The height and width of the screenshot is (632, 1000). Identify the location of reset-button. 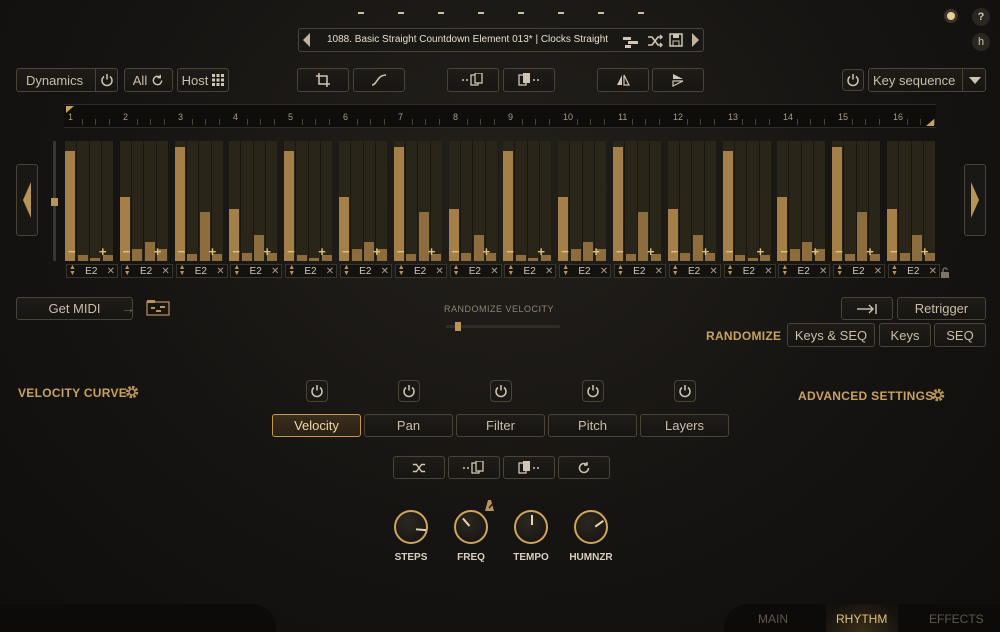
(584, 467).